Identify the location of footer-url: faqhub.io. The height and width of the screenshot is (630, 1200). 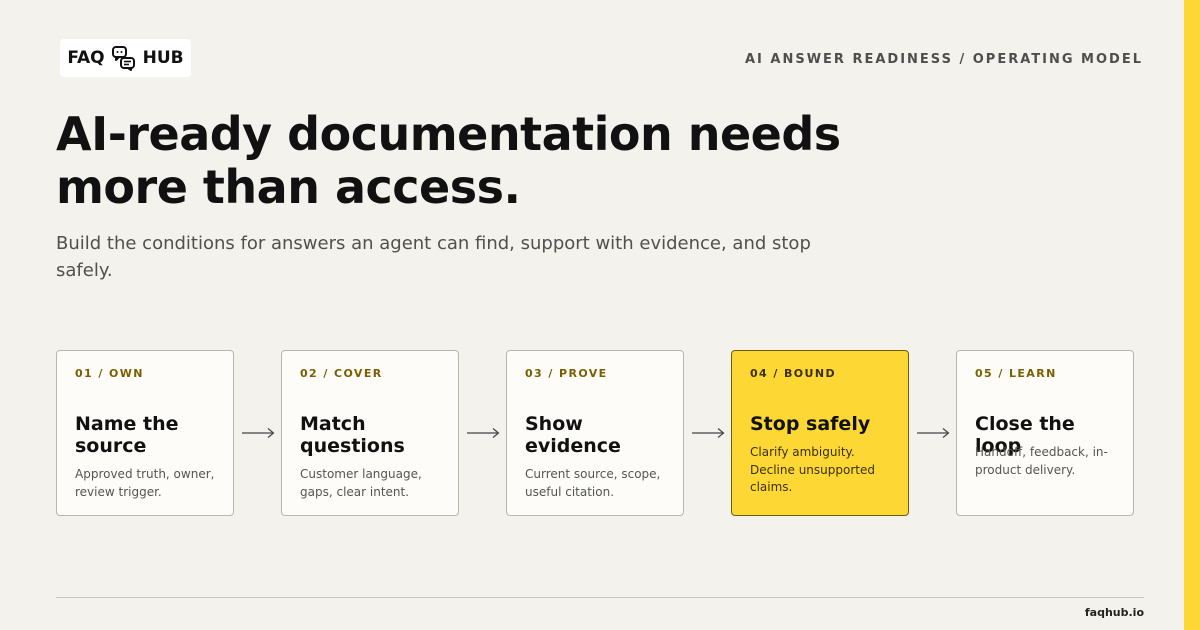
(1114, 612).